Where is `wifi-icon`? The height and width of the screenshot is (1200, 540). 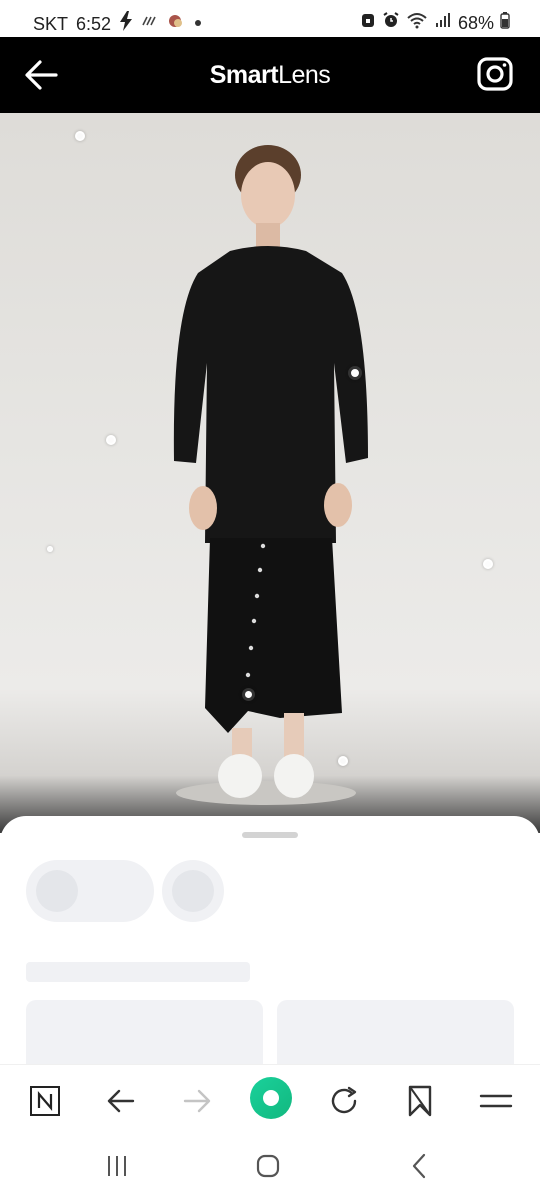
wifi-icon is located at coordinates (417, 23).